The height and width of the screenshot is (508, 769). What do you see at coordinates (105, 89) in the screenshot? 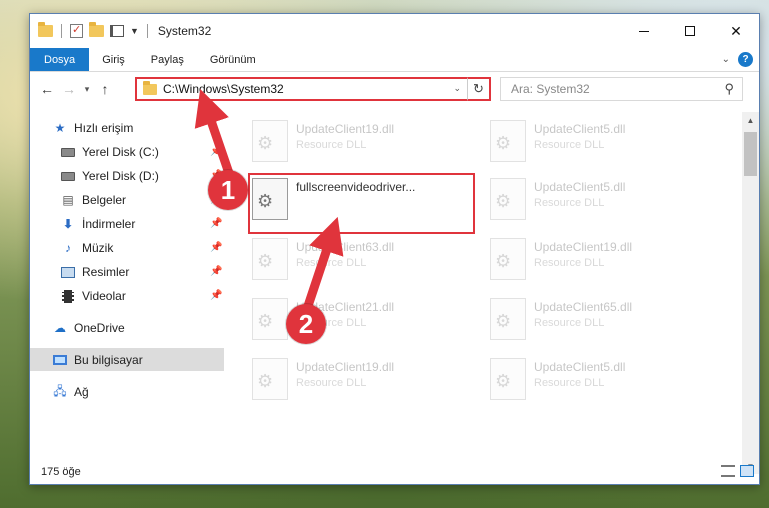
I see `up-arrow-icon: ↑` at bounding box center [105, 89].